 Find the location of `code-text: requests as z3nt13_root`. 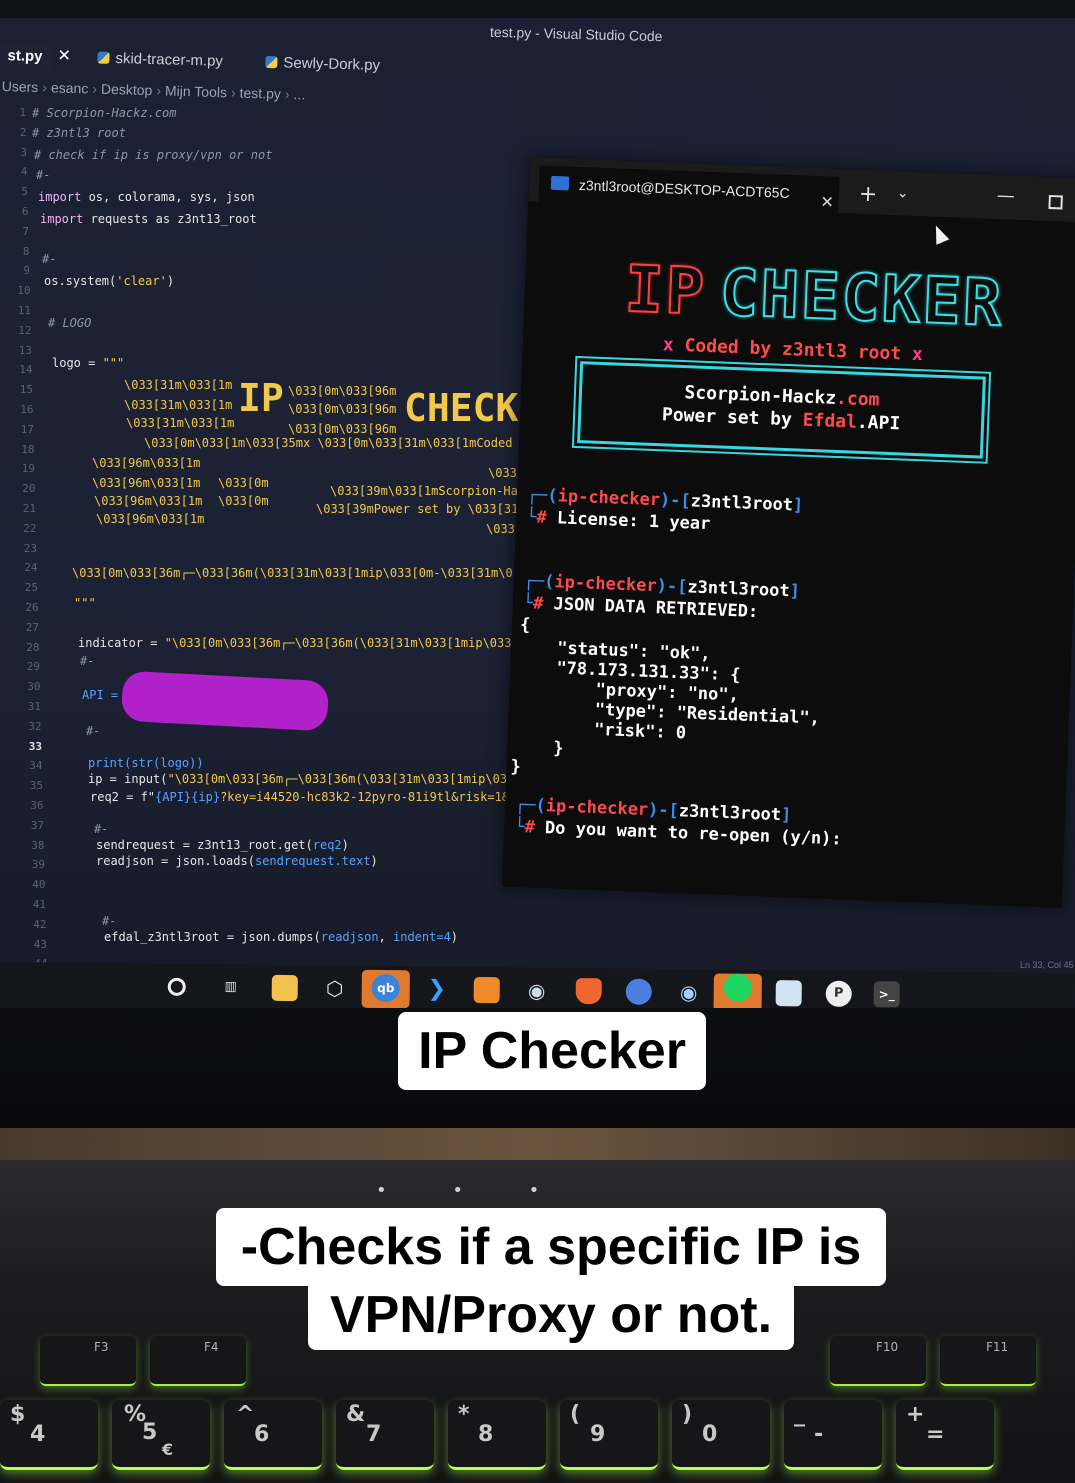

code-text: requests as z3nt13_root is located at coordinates (170, 219).